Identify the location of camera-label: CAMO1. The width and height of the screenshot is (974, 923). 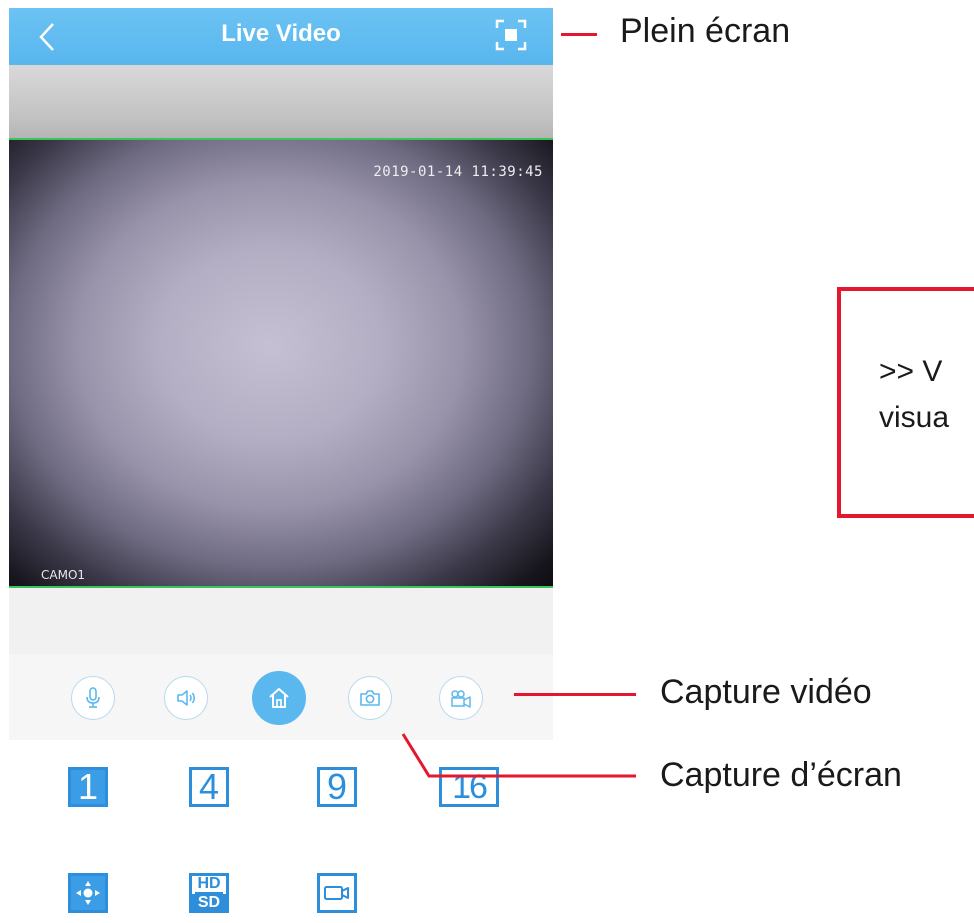
(63, 575).